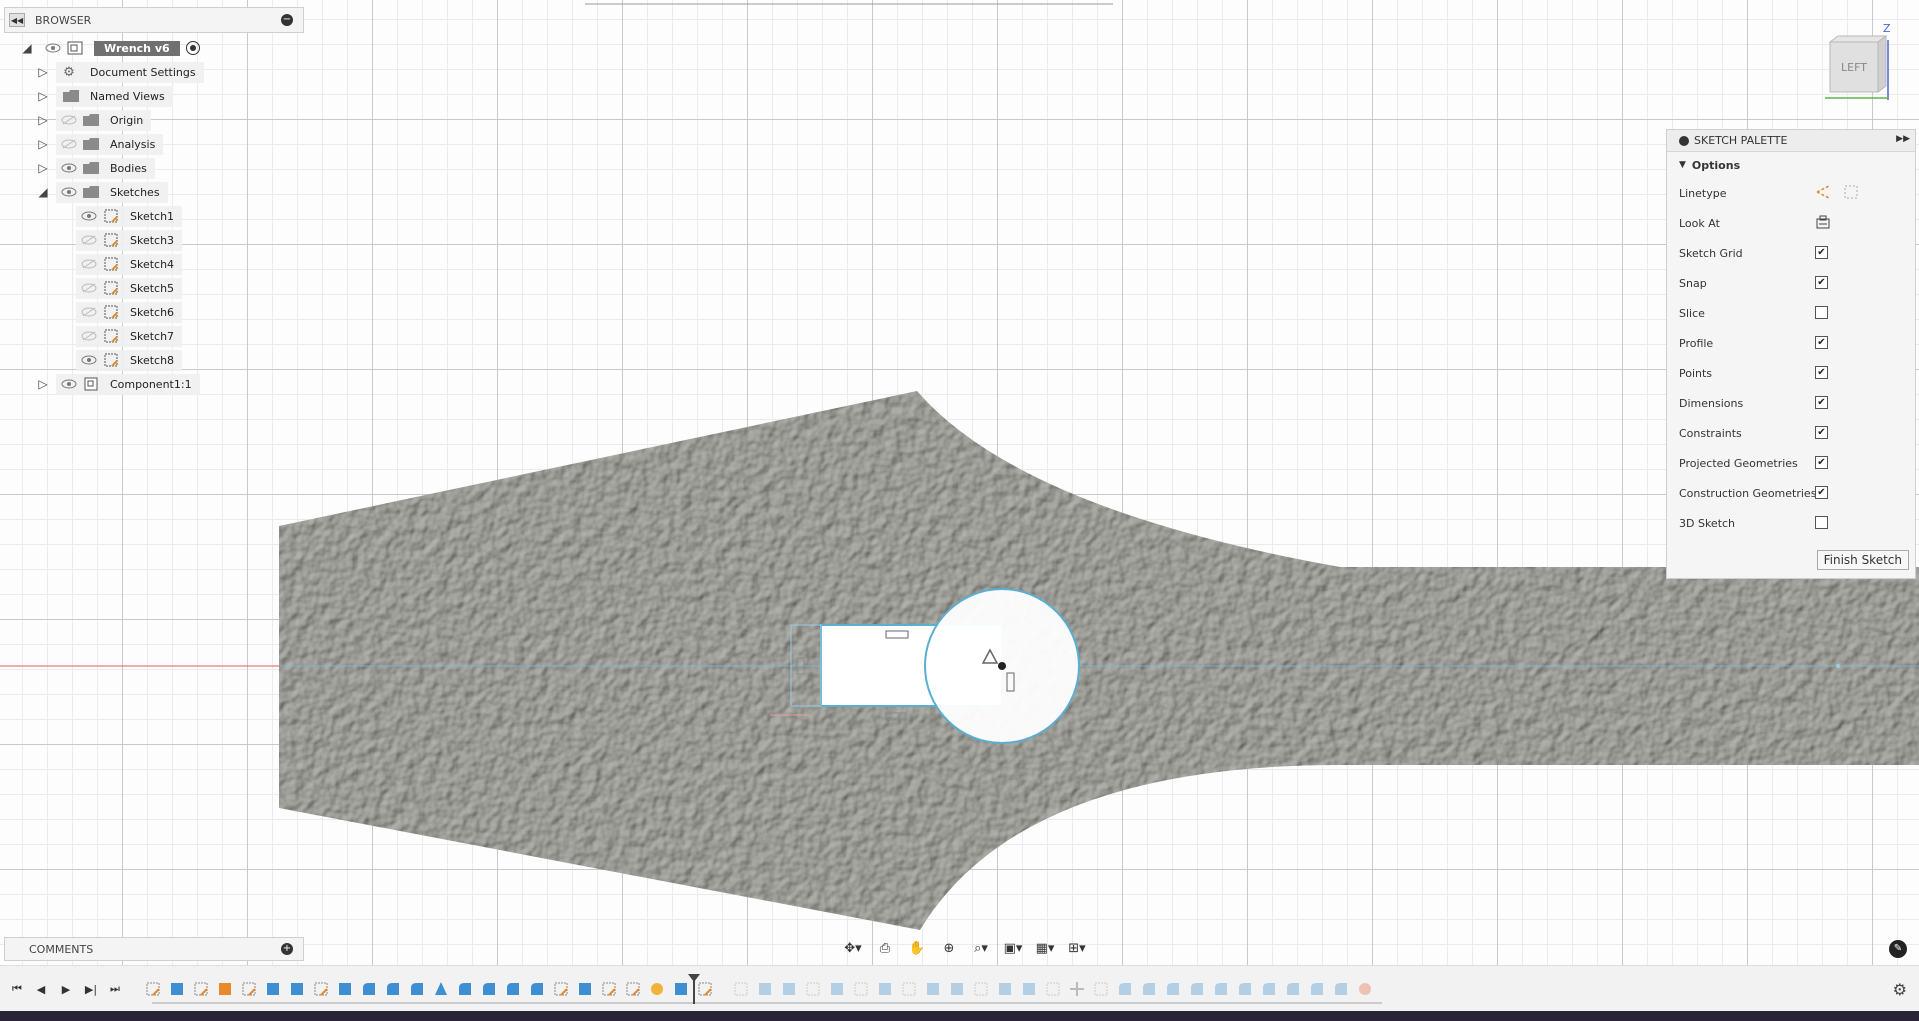 The width and height of the screenshot is (1919, 1021). I want to click on tree-item-sketch: Sketch6, so click(129, 312).